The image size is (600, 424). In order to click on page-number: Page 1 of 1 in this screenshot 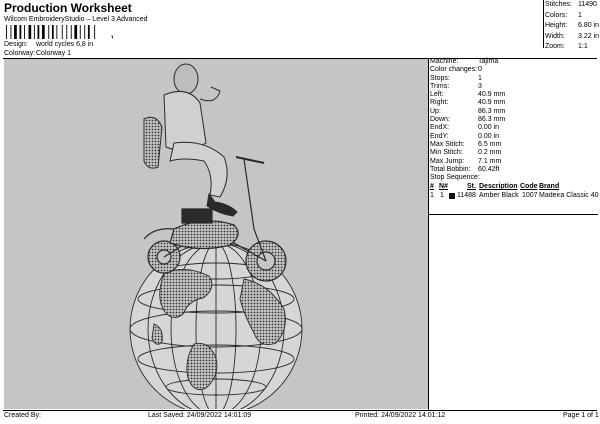, I will do `click(581, 415)`.